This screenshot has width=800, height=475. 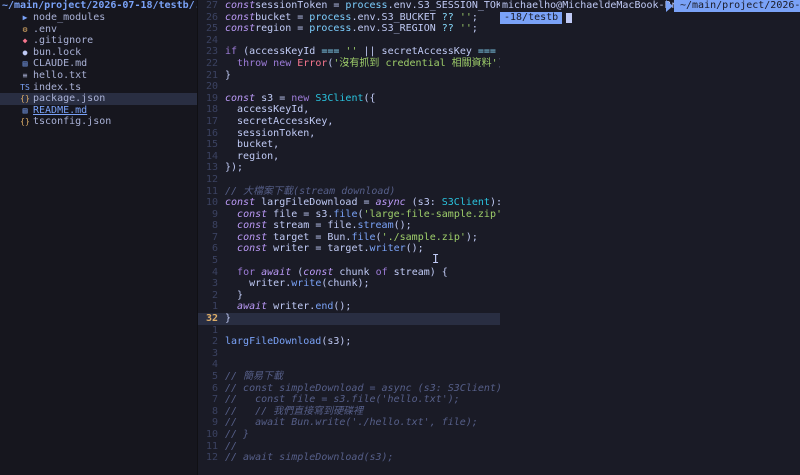 I want to click on code-token: if, so click(x=231, y=52).